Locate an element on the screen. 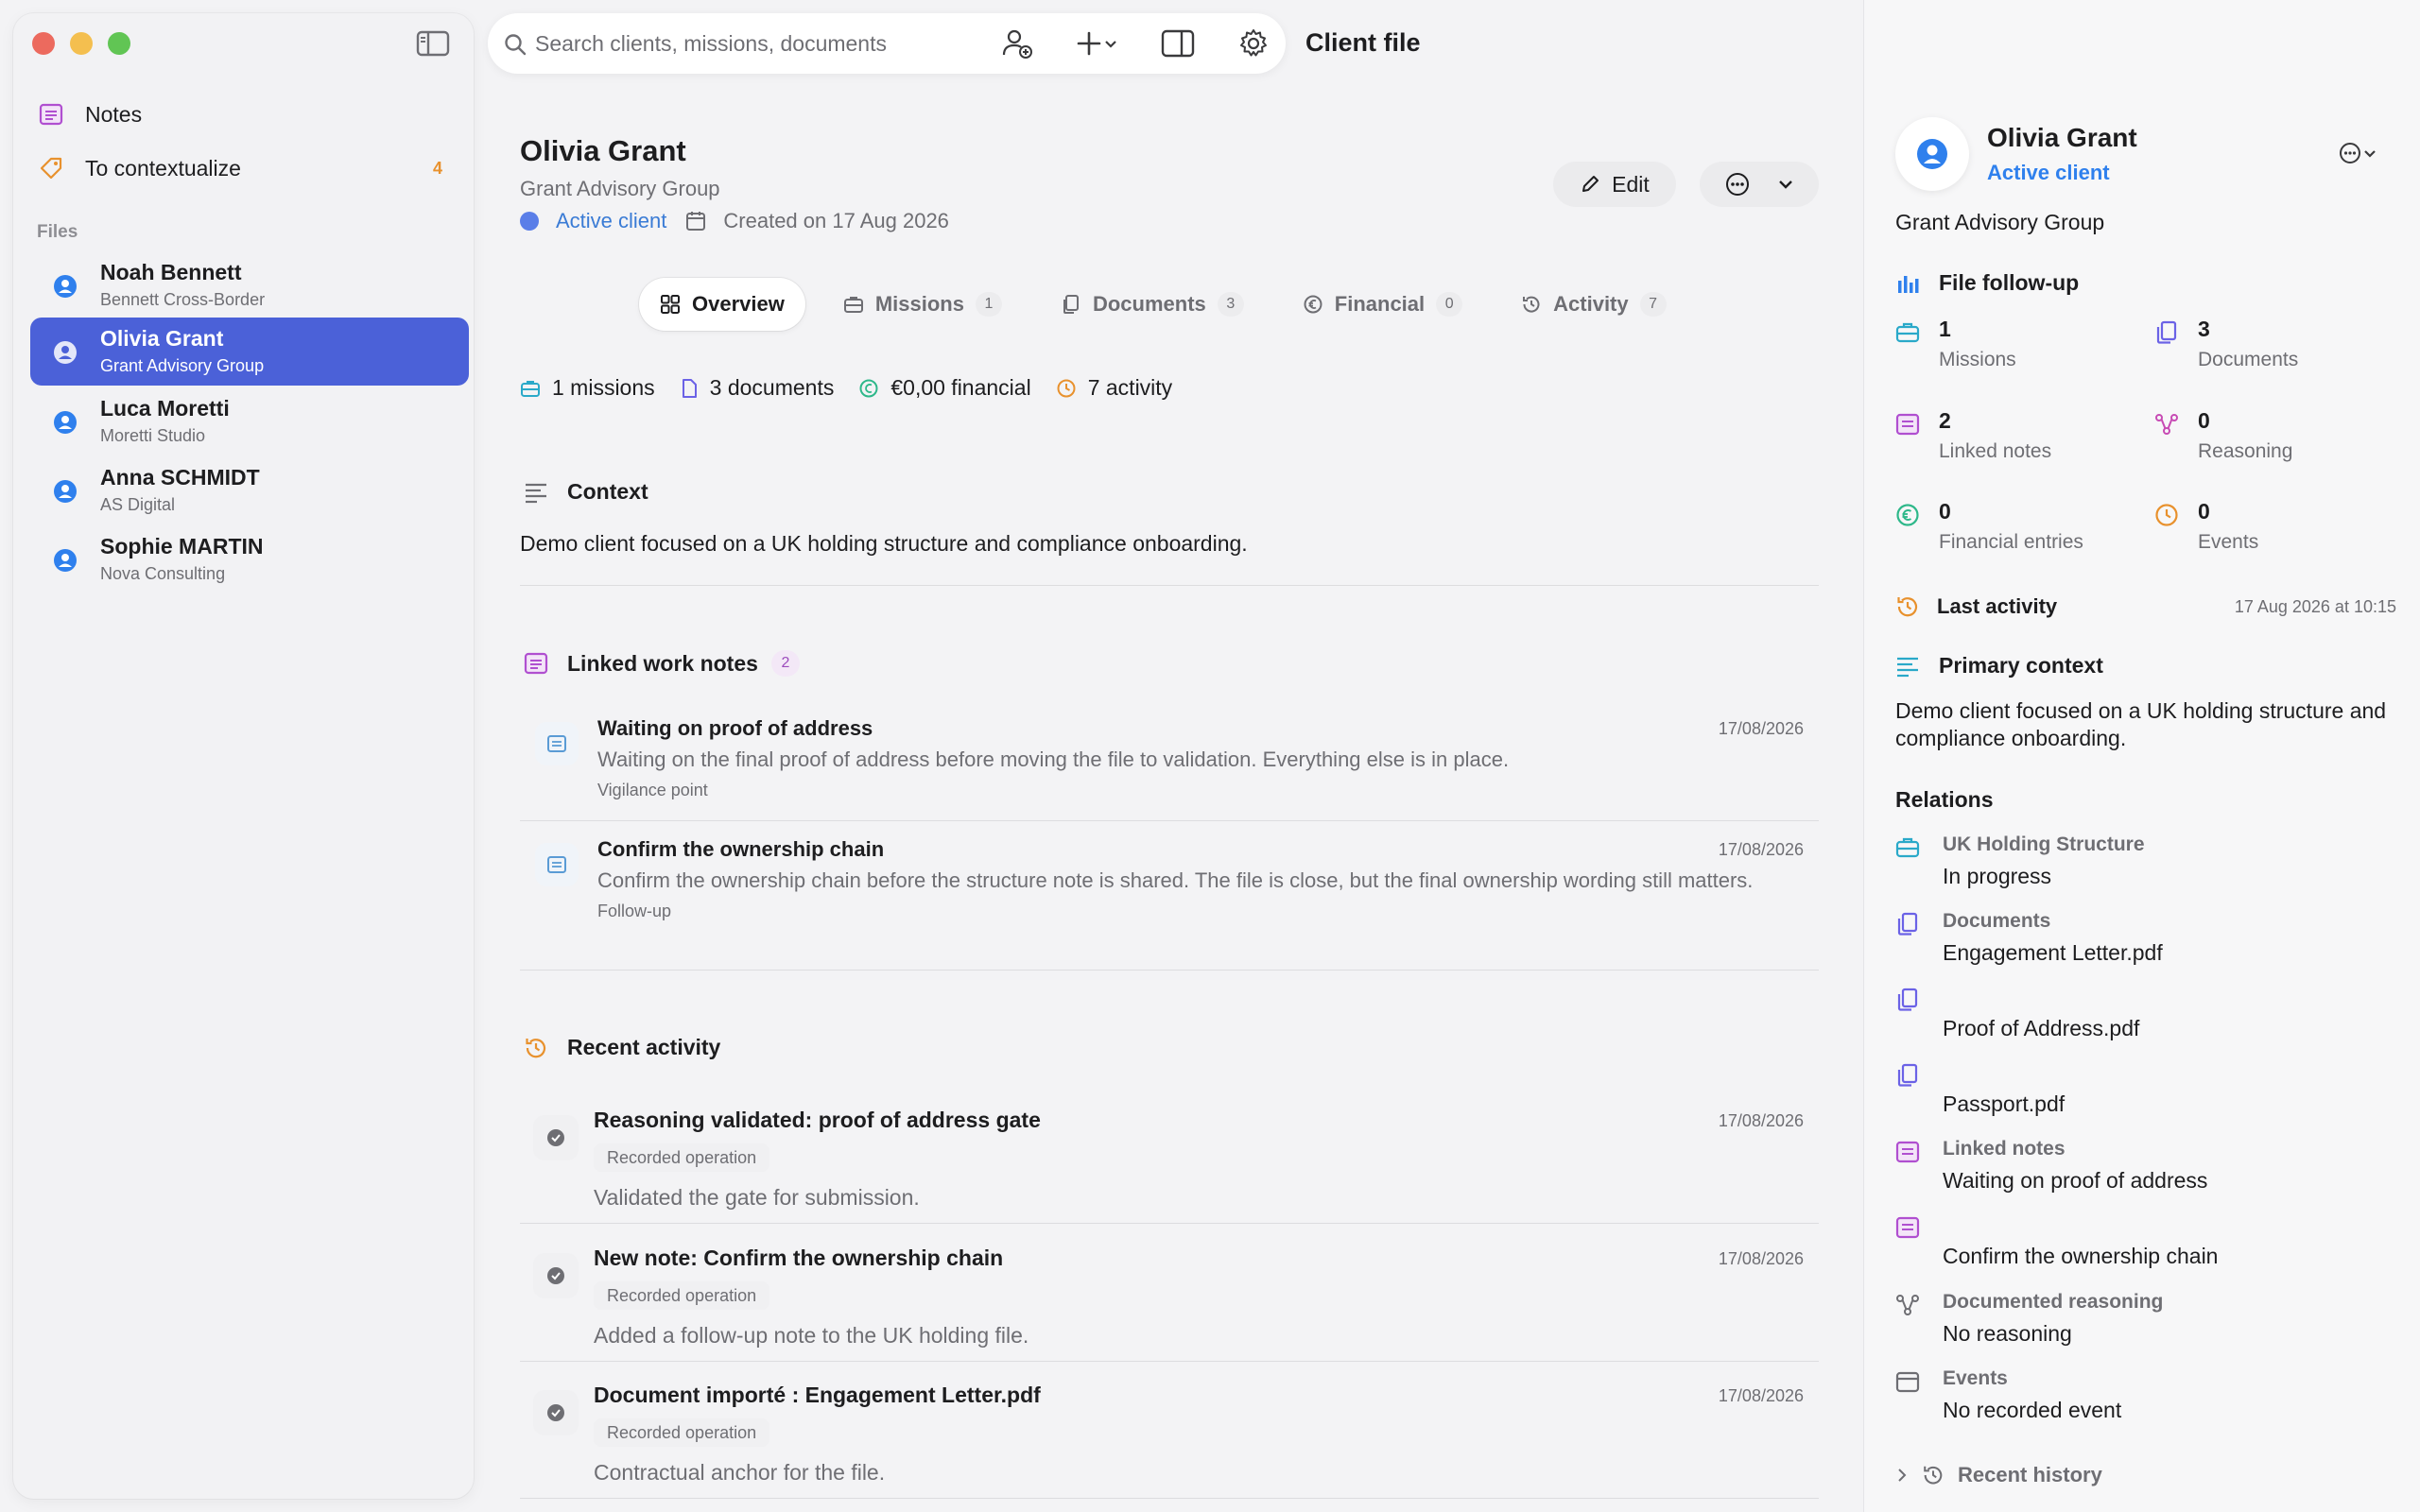 This screenshot has height=1512, width=2420. relation-reasoning: Documented reasoning No reasoning is located at coordinates (2145, 1324).